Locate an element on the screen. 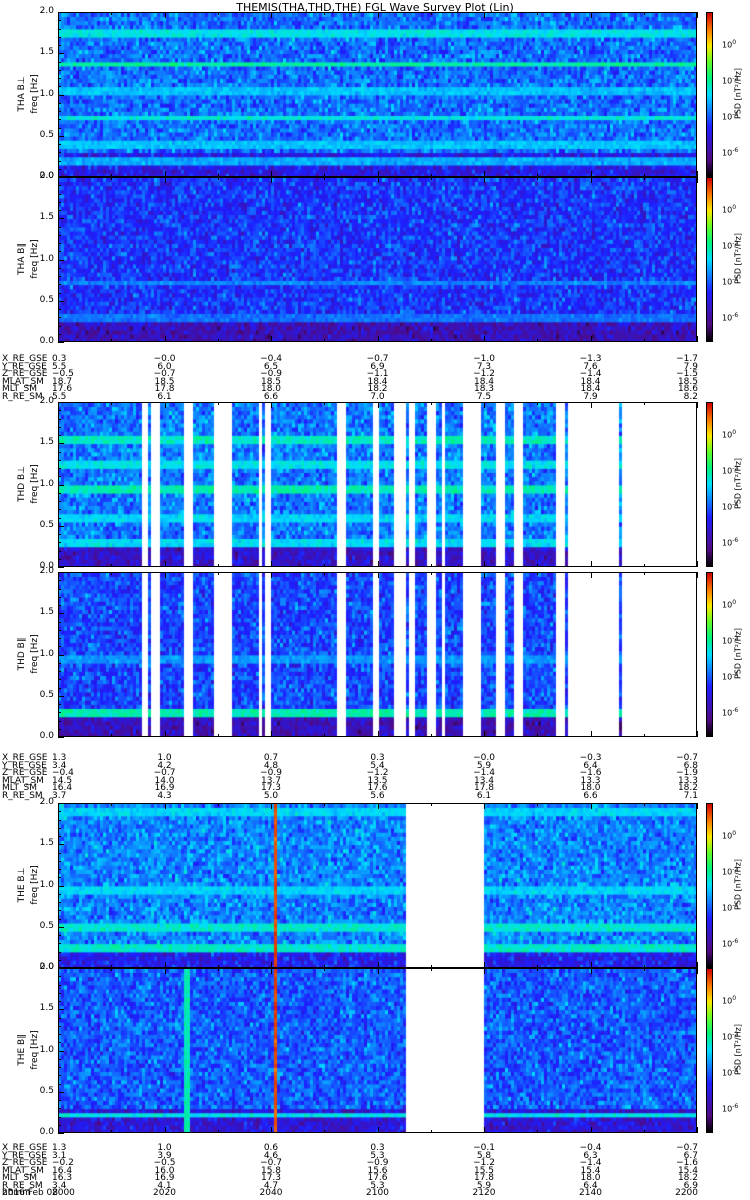  ephemeris-value: 7.1 is located at coordinates (690, 795).